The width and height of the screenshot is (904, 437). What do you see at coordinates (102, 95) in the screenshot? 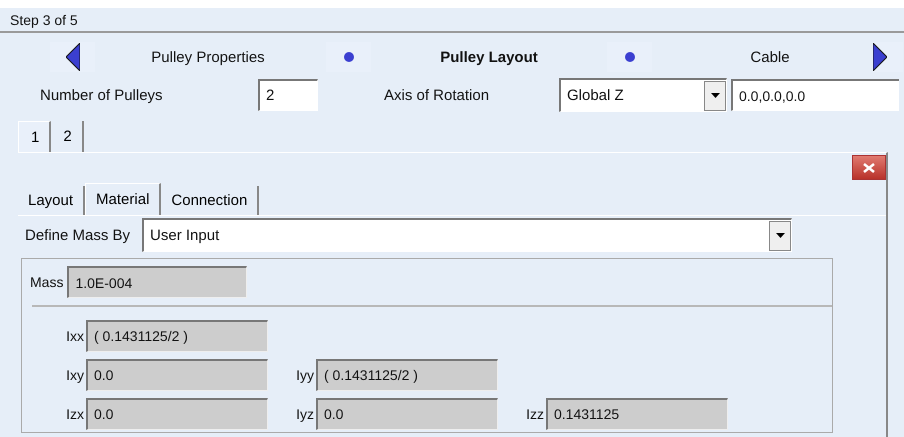
I see `field-label: Number of Pulleys` at bounding box center [102, 95].